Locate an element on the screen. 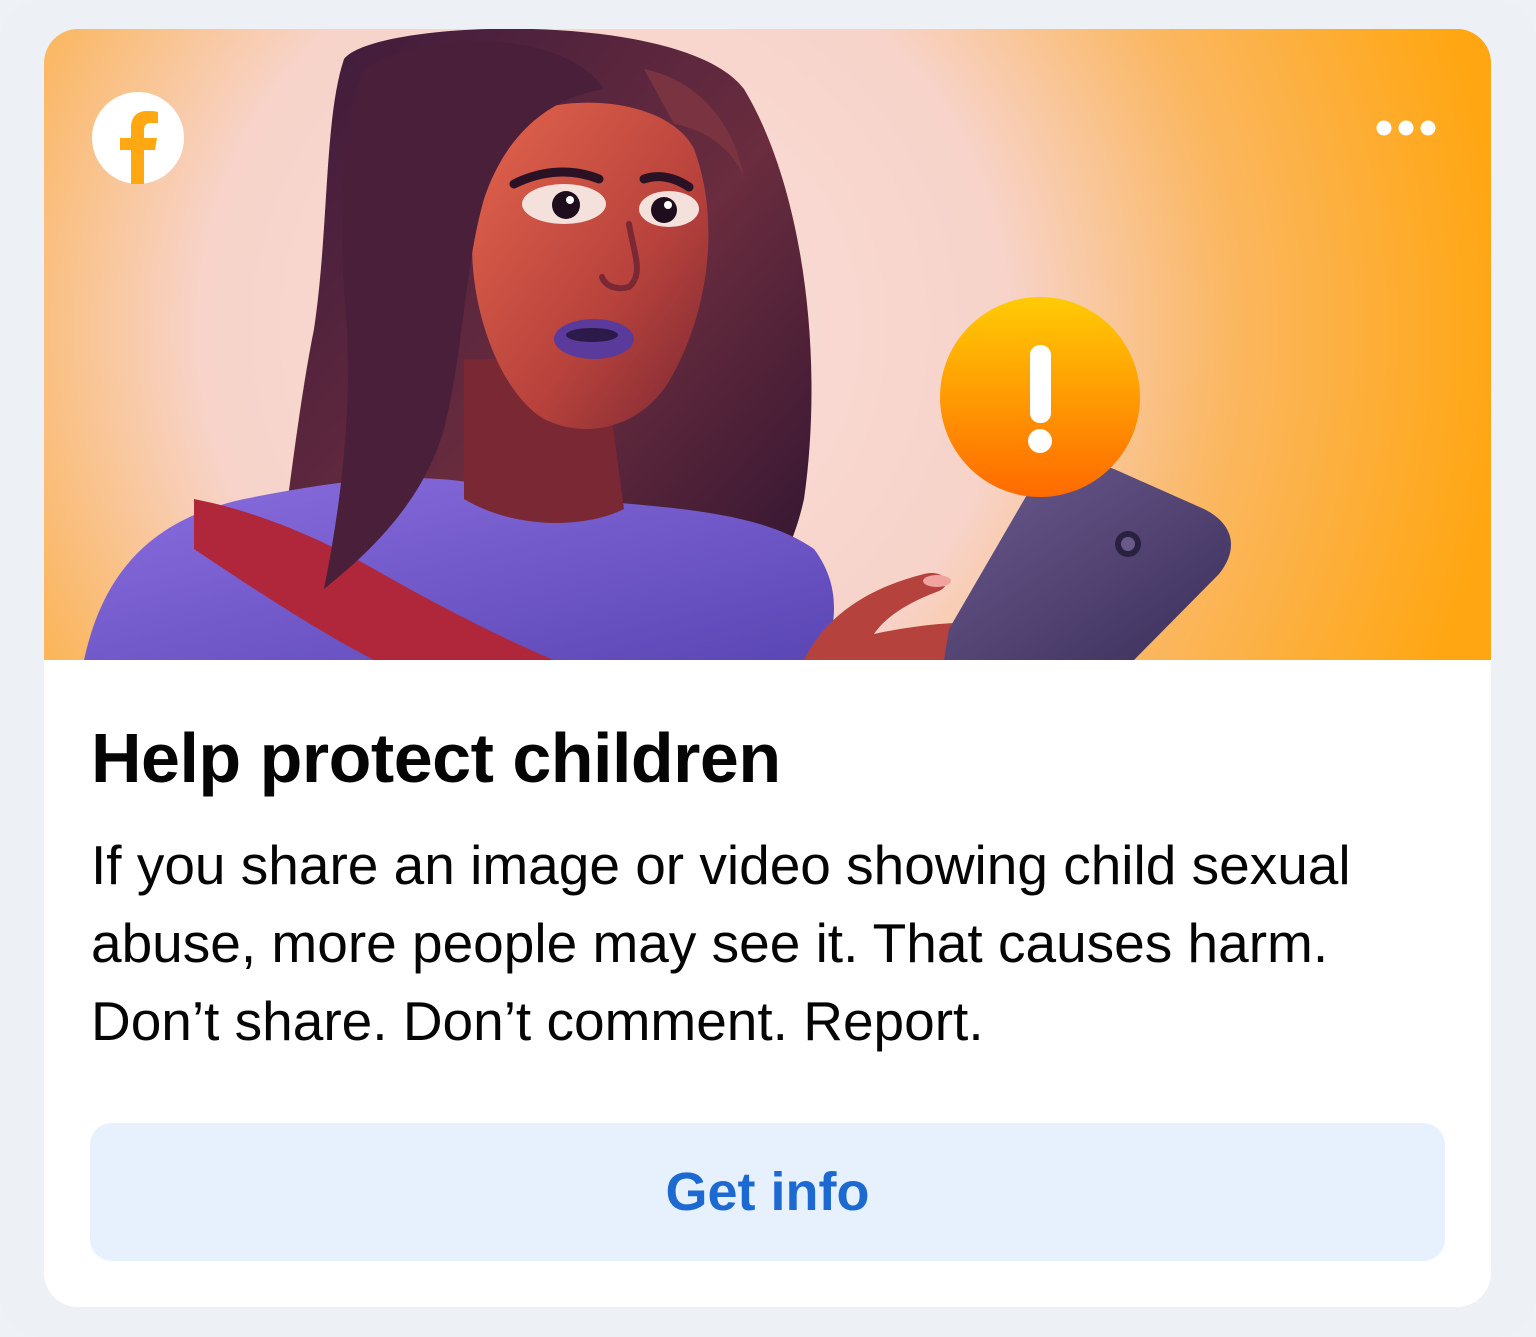 This screenshot has height=1337, width=1536. facebook-logo-icon is located at coordinates (138, 138).